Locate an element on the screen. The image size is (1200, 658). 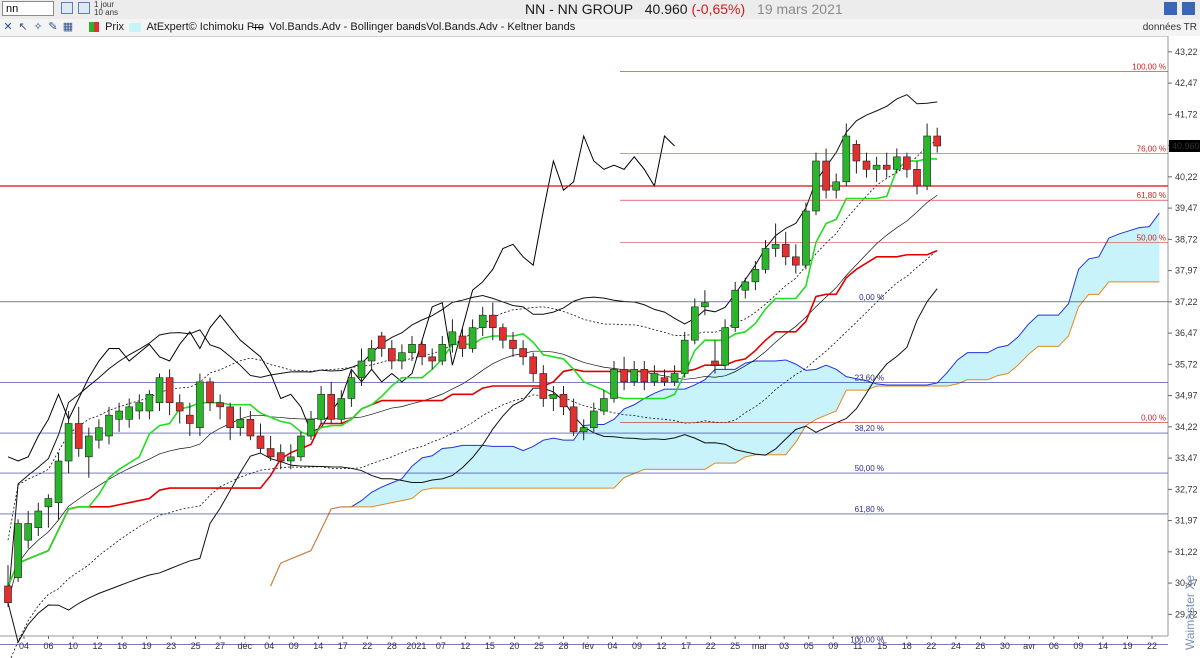
zoom-icon: ✧ is located at coordinates (38, 27).